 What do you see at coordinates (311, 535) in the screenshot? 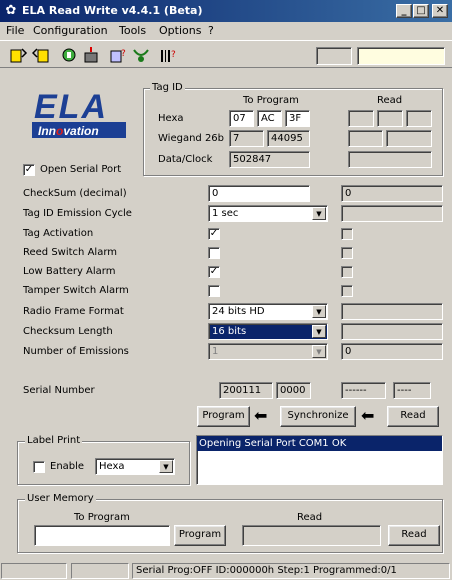
I see `user-memory-read-output` at bounding box center [311, 535].